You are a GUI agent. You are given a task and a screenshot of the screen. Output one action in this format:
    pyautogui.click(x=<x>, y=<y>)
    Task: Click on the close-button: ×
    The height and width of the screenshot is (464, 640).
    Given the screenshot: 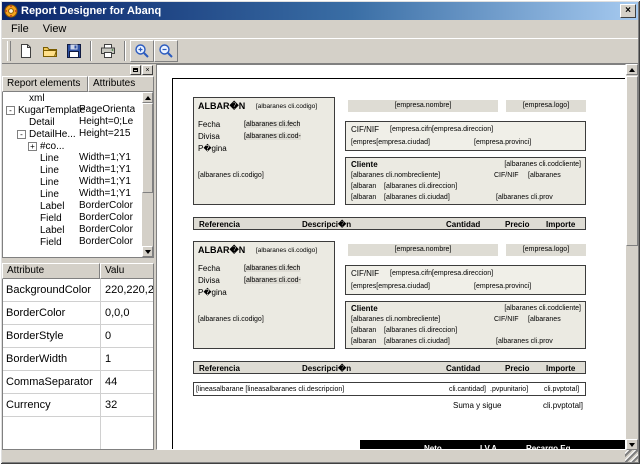 What is the action you would take?
    pyautogui.click(x=628, y=11)
    